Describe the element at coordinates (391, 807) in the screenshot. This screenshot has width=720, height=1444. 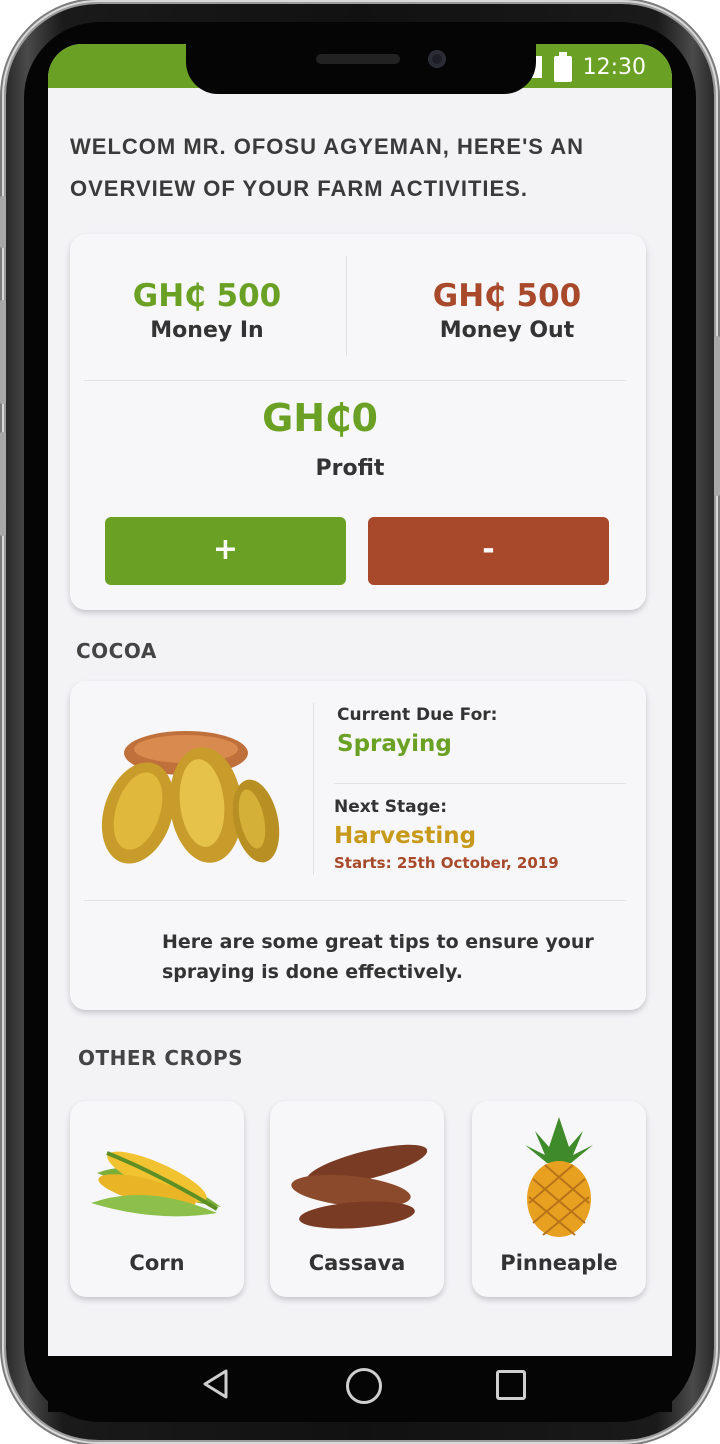
I see `next-stage-label: Next Stage:` at that location.